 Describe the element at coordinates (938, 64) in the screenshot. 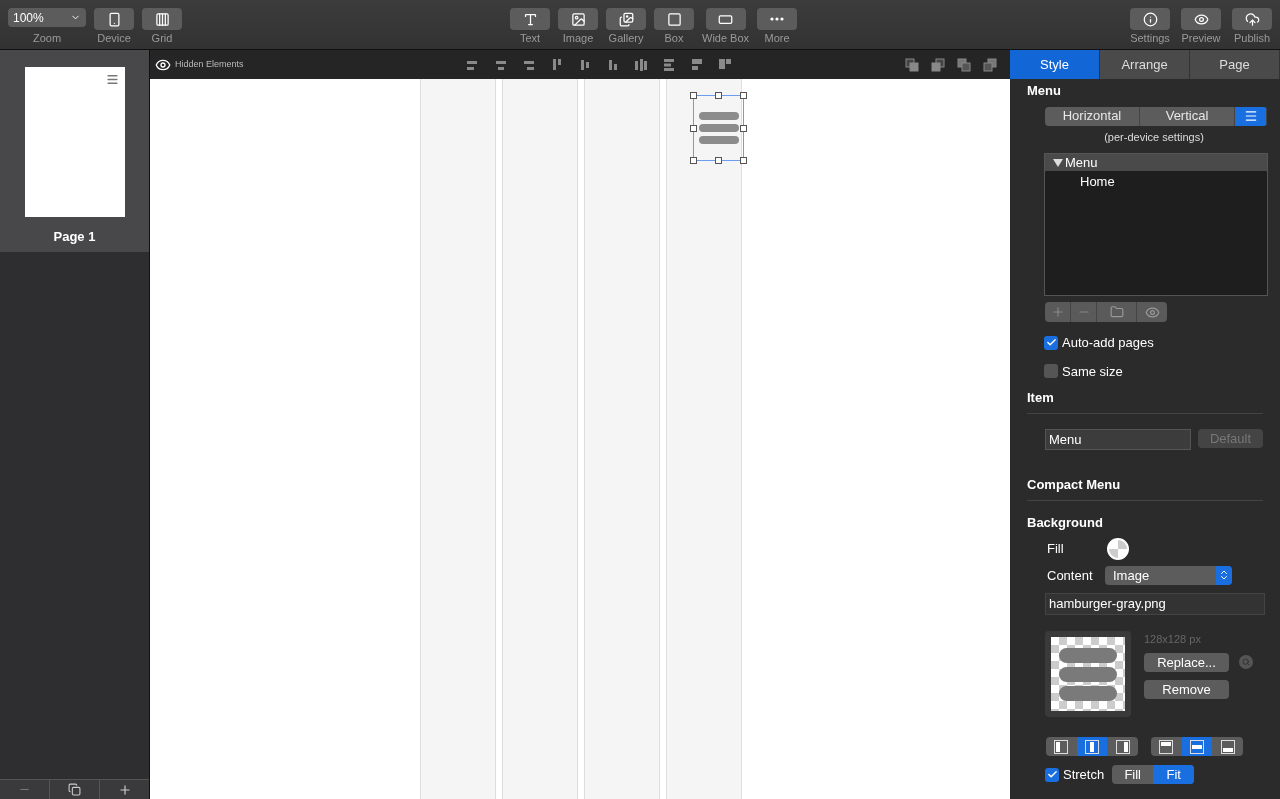

I see `bring-forward-icon` at that location.